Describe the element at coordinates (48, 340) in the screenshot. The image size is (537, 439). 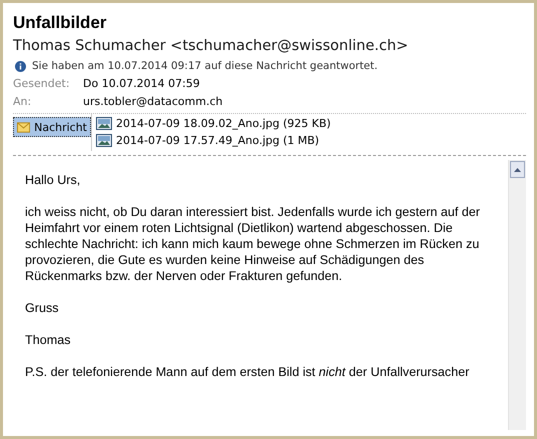
I see `body-paragraph: Thomas` at that location.